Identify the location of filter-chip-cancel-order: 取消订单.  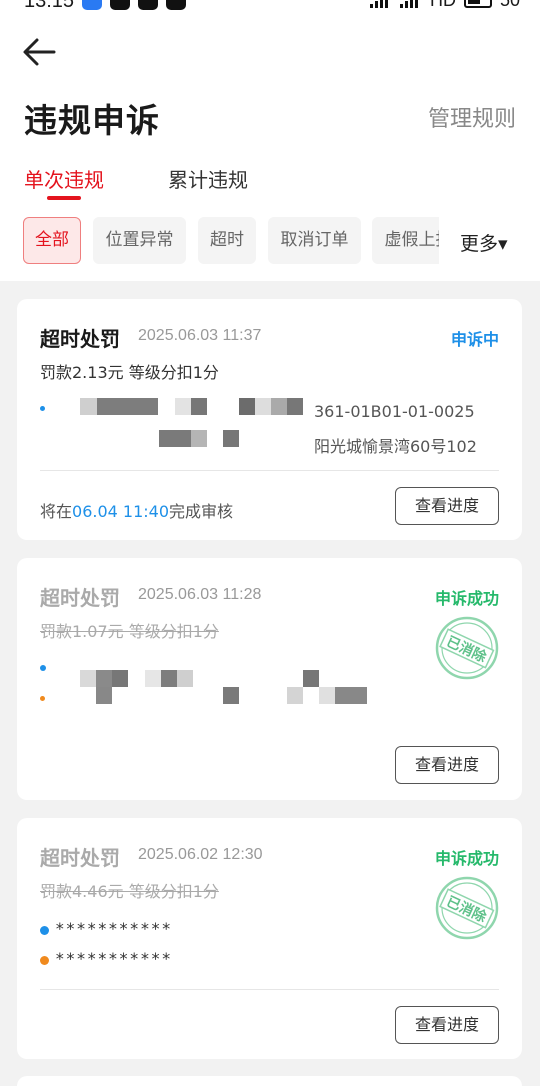
(314, 240).